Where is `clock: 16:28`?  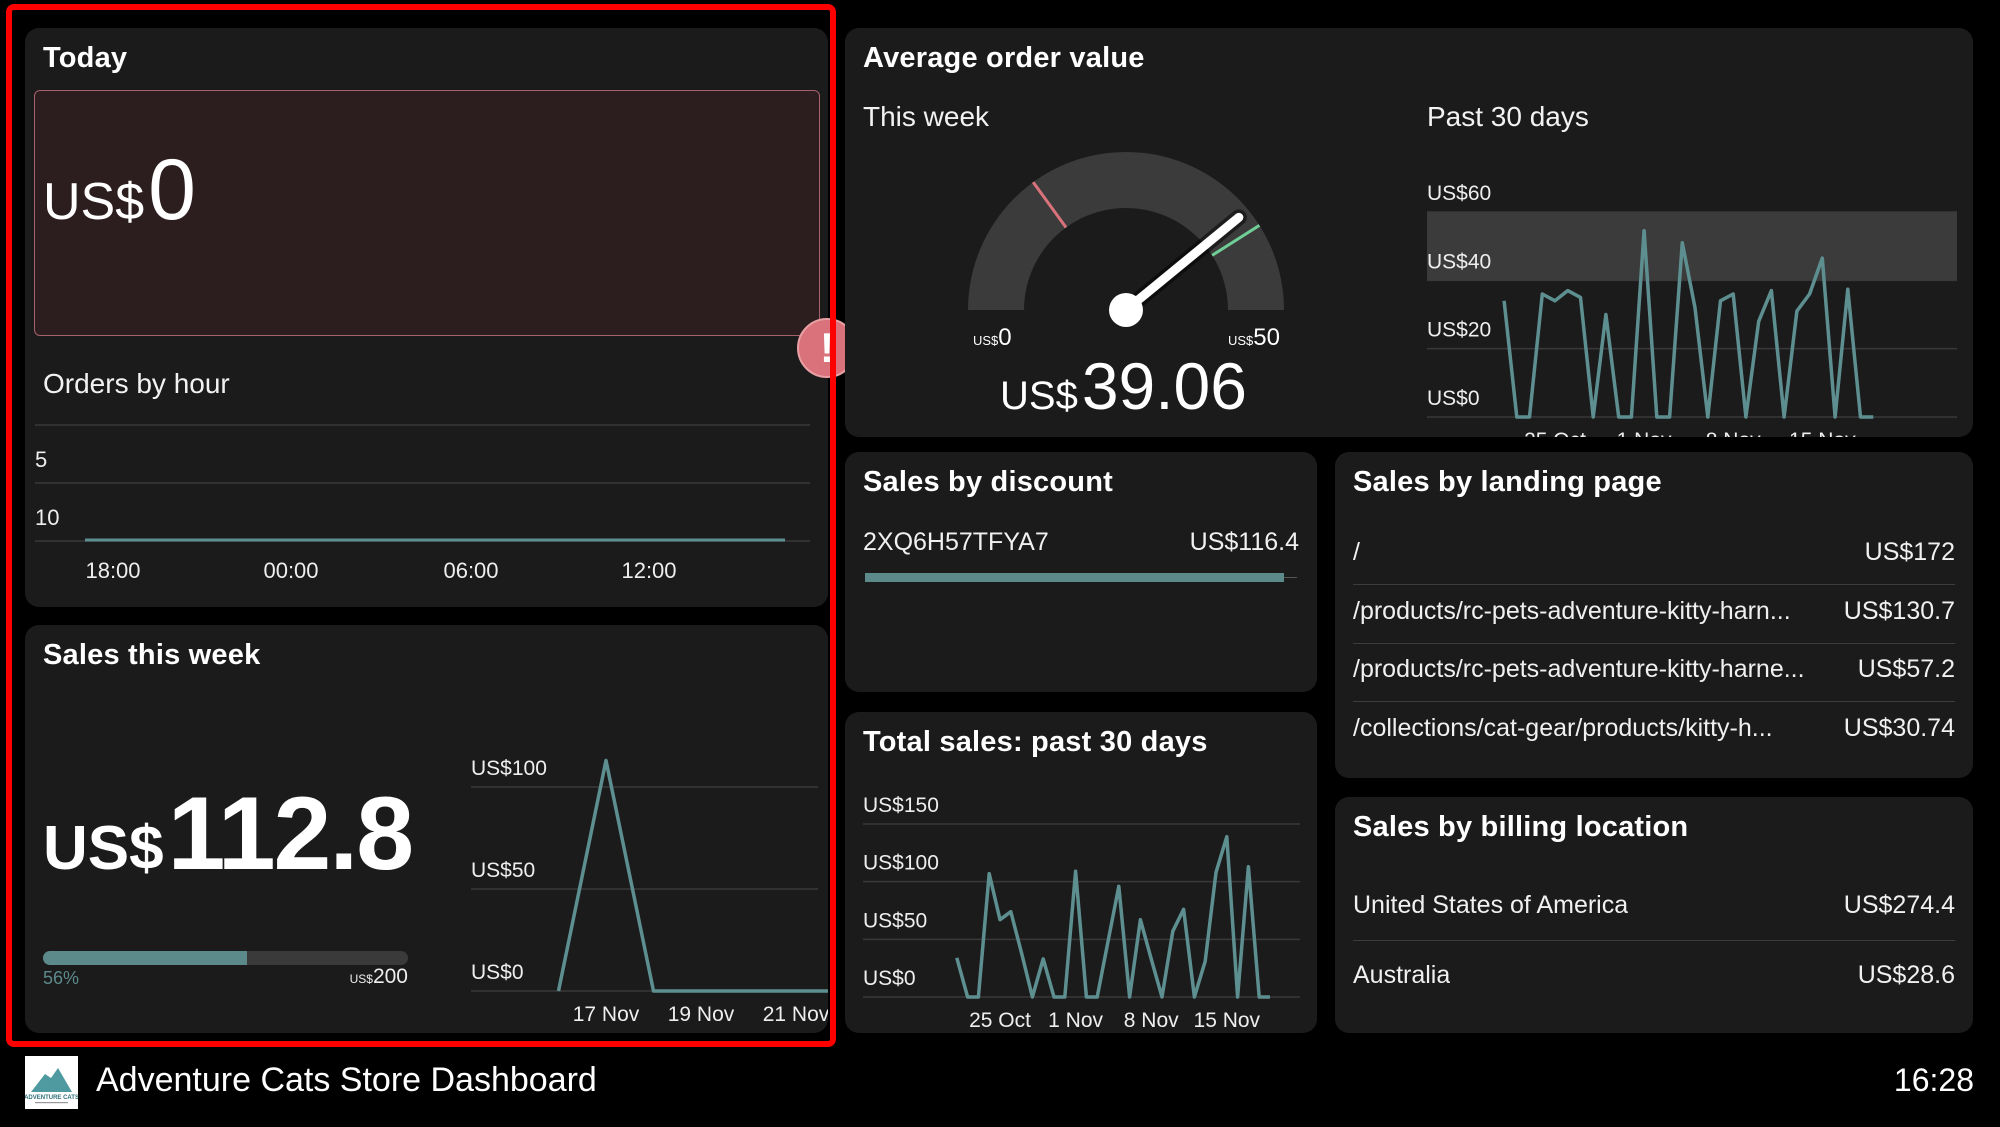
clock: 16:28 is located at coordinates (1933, 1080).